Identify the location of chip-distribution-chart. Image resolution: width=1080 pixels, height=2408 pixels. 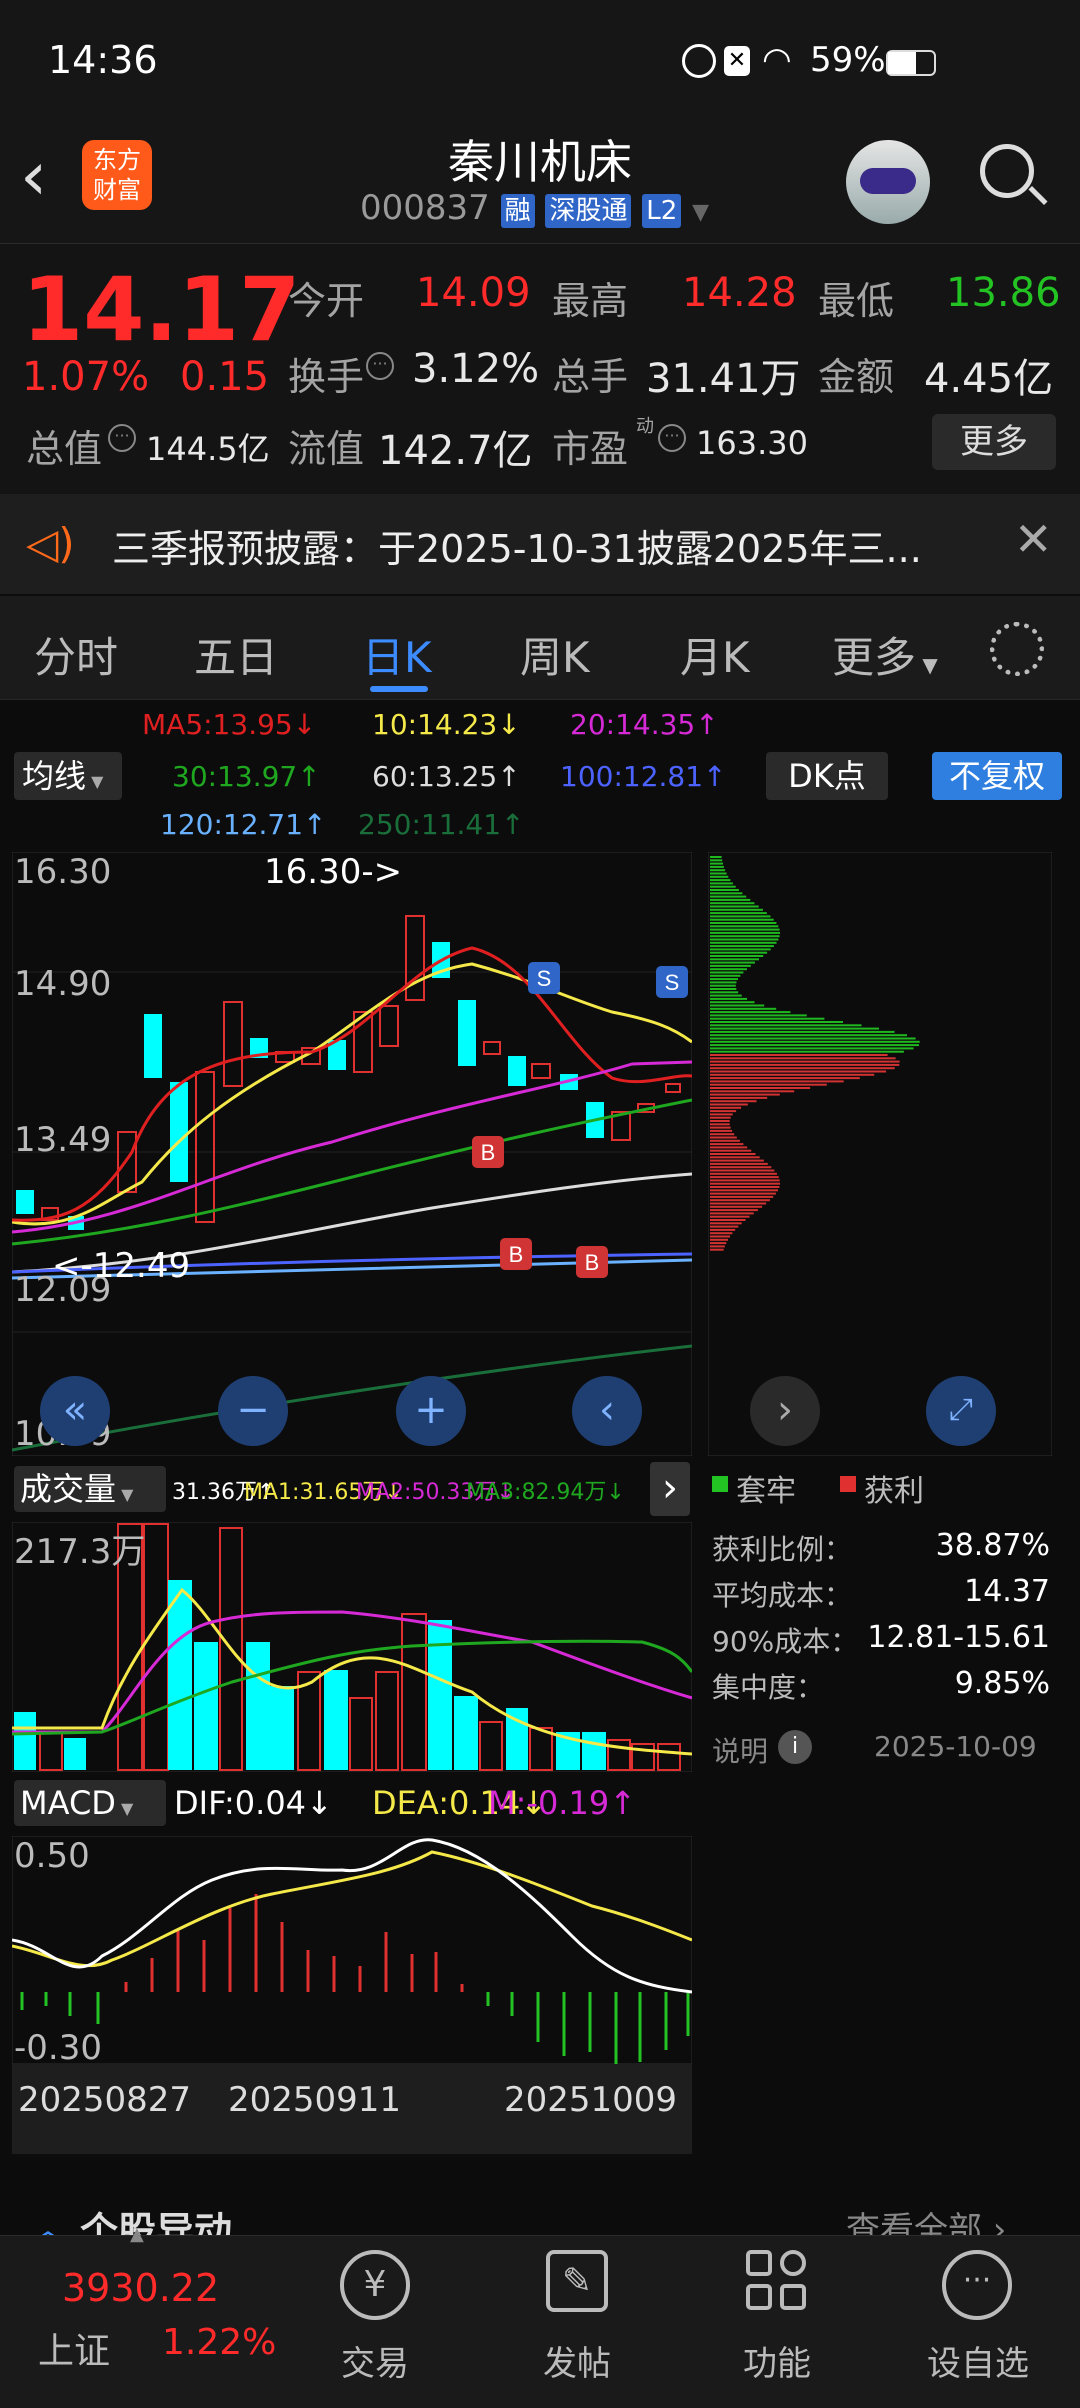
(880, 1154).